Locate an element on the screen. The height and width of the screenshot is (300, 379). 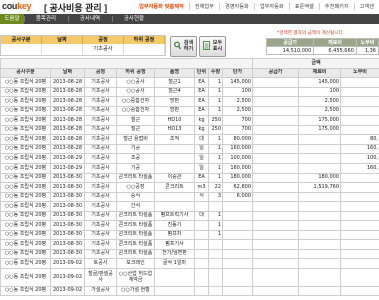
menu-items-management: 품목관리 is located at coordinates (46, 19).